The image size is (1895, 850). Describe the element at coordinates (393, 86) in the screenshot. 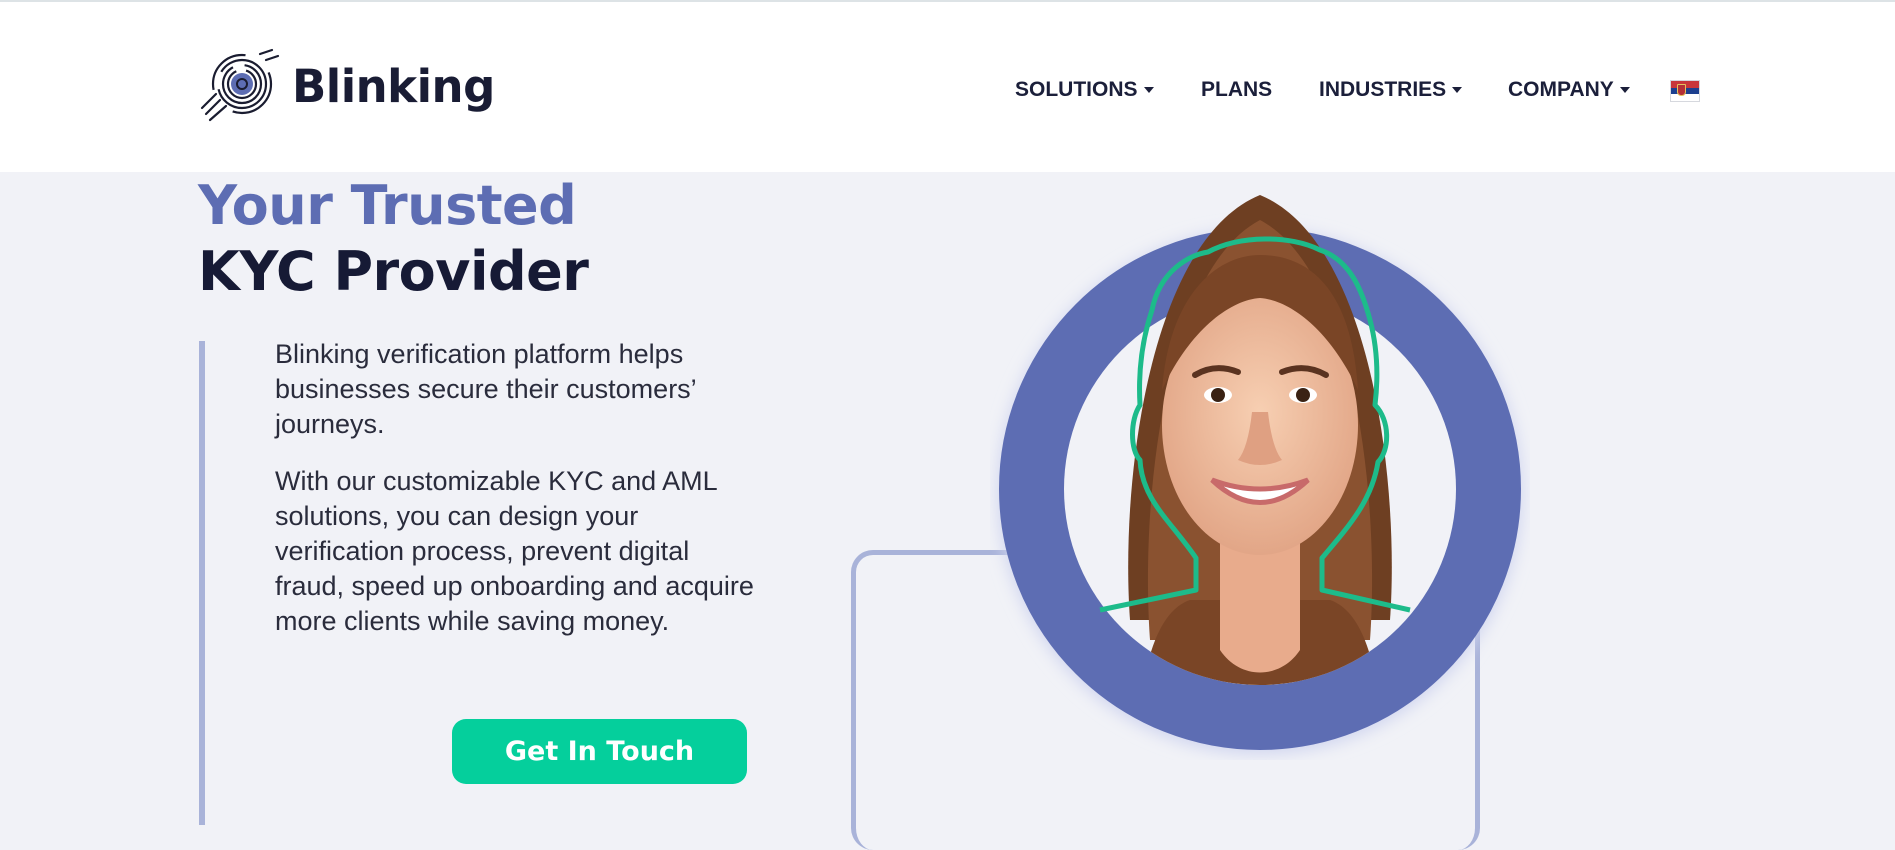

I see `brand-name: Blinking` at that location.